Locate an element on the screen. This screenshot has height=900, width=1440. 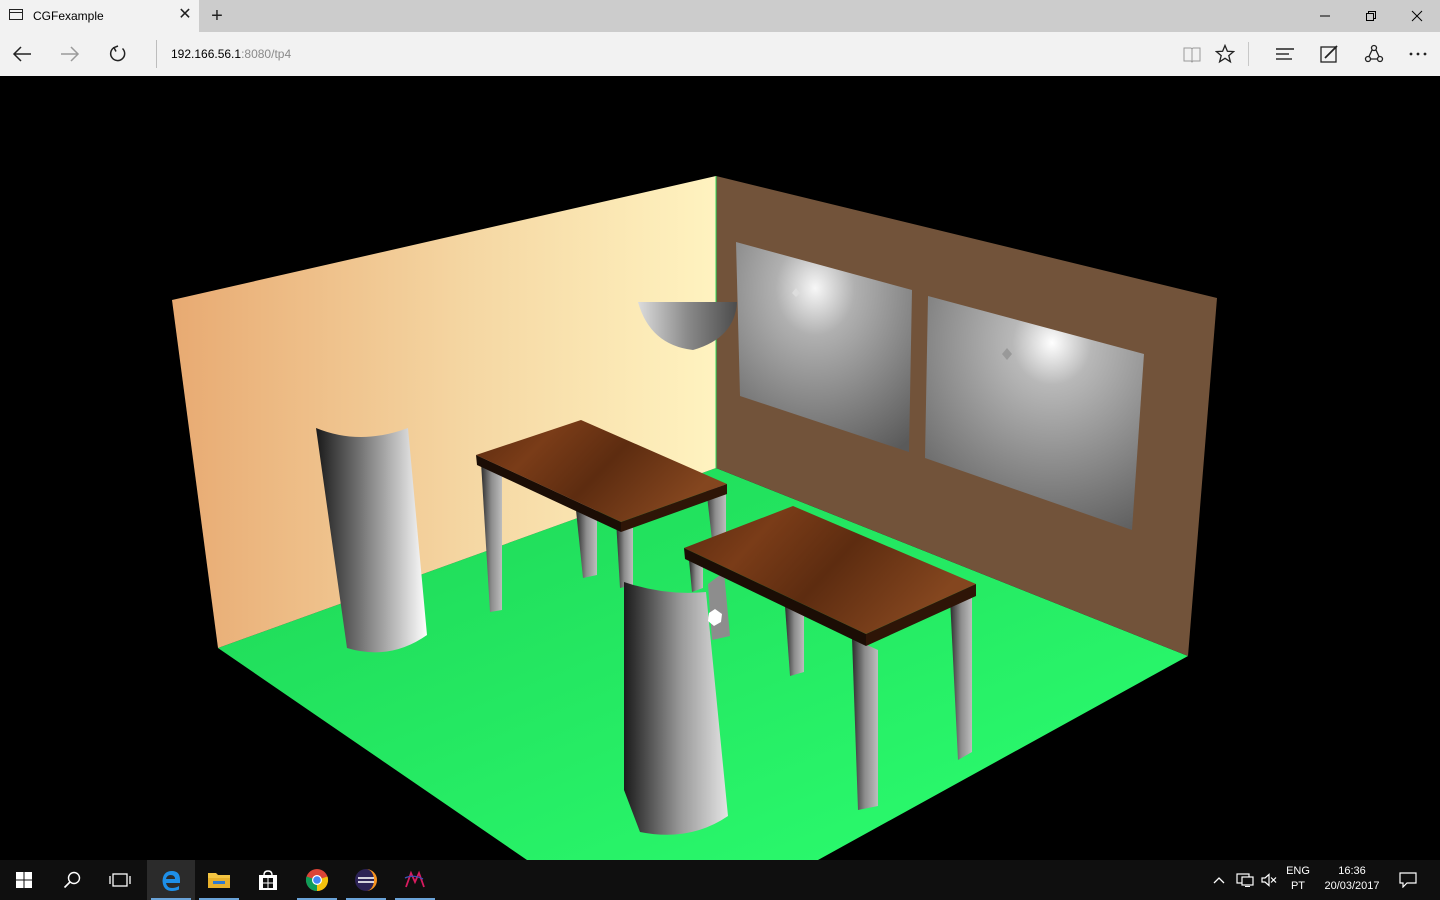
eclipse-icon is located at coordinates (366, 880).